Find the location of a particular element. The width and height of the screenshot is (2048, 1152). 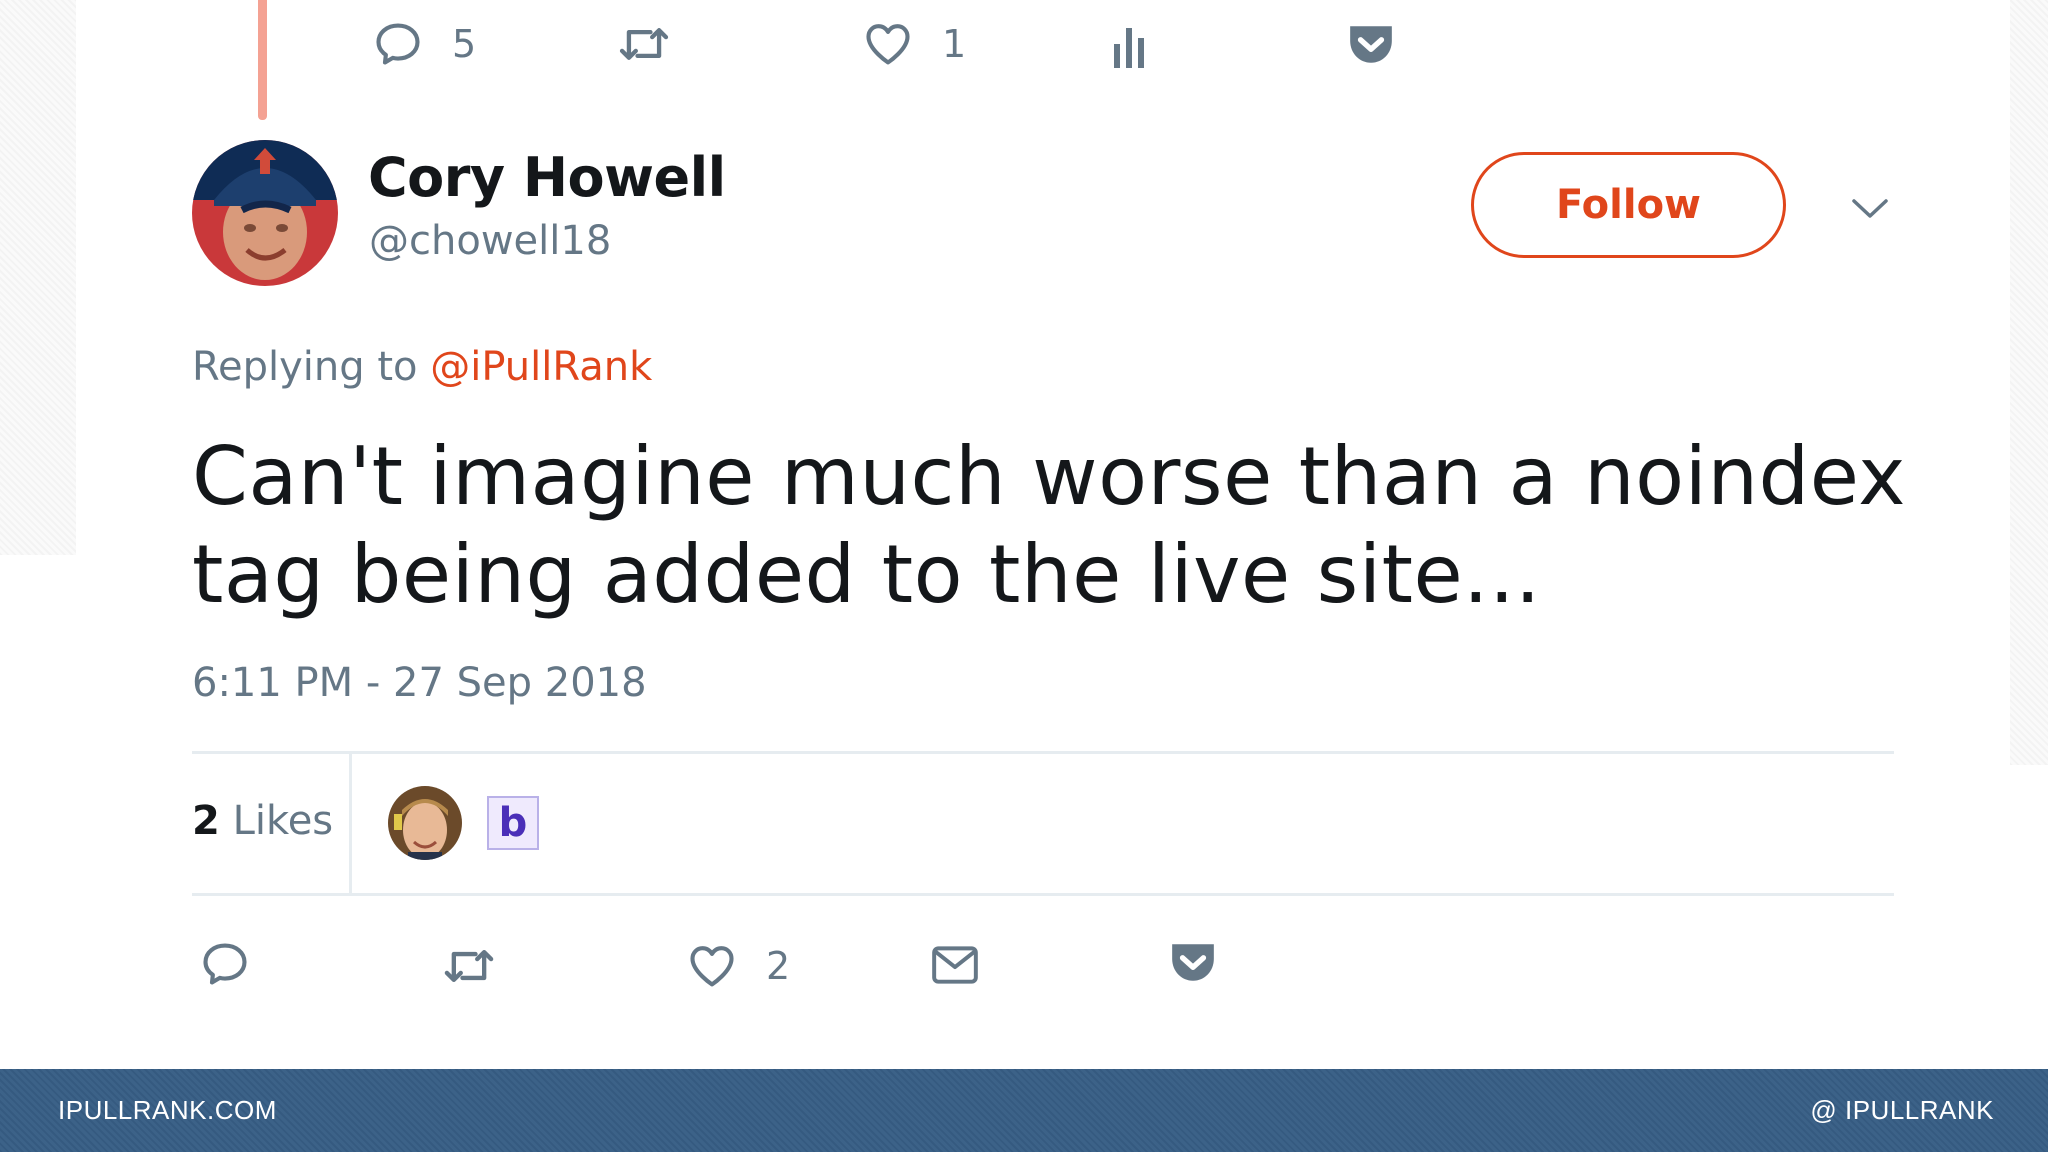

parent-like-action: 1 is located at coordinates (914, 44).